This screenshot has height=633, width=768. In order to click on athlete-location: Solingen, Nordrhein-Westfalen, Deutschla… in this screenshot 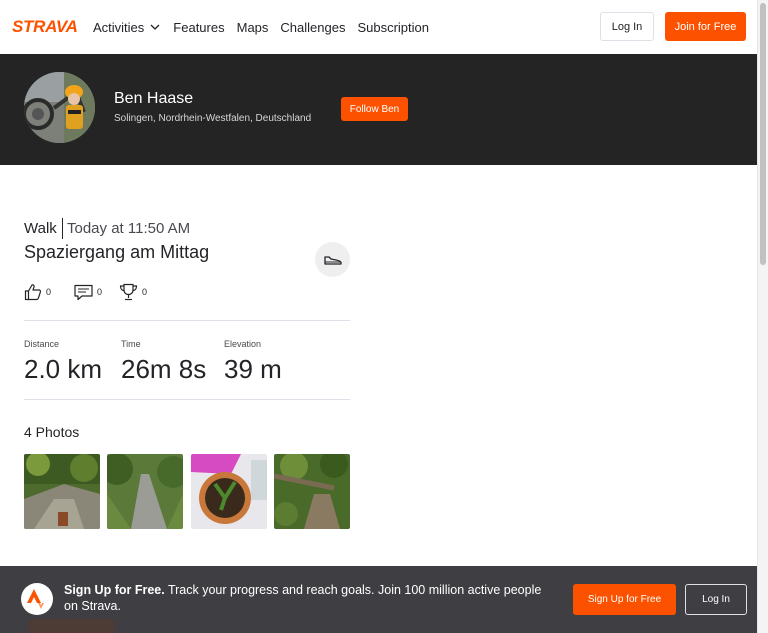, I will do `click(213, 118)`.